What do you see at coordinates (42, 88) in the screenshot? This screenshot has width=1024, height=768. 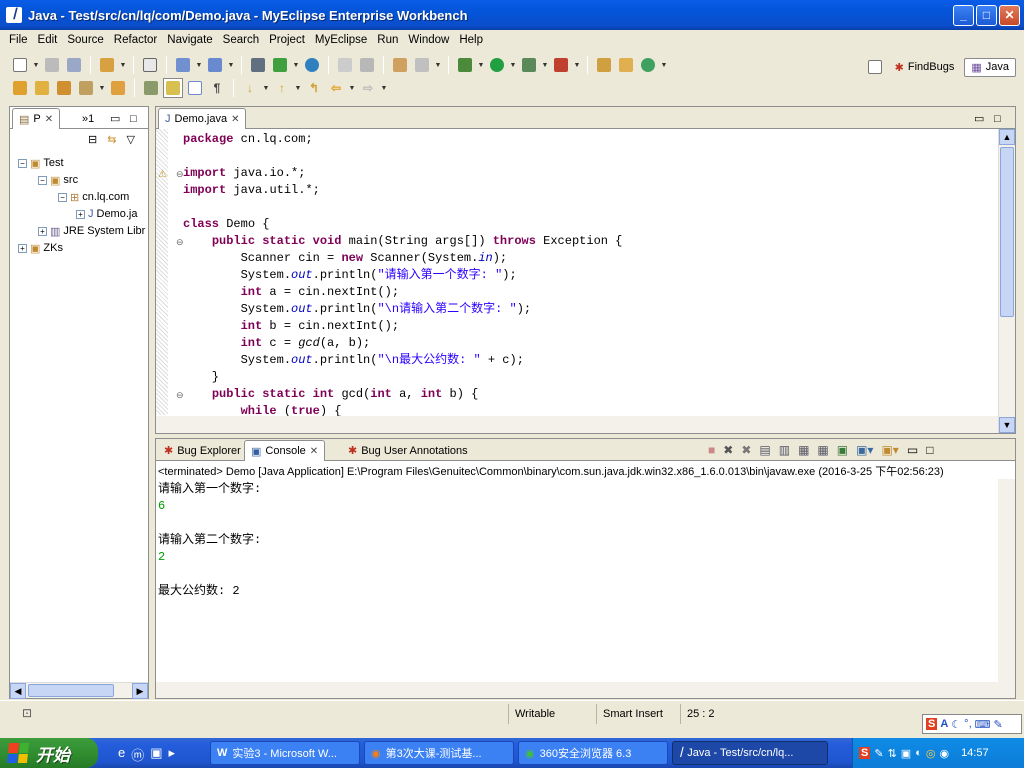 I see `open-folder-icon` at bounding box center [42, 88].